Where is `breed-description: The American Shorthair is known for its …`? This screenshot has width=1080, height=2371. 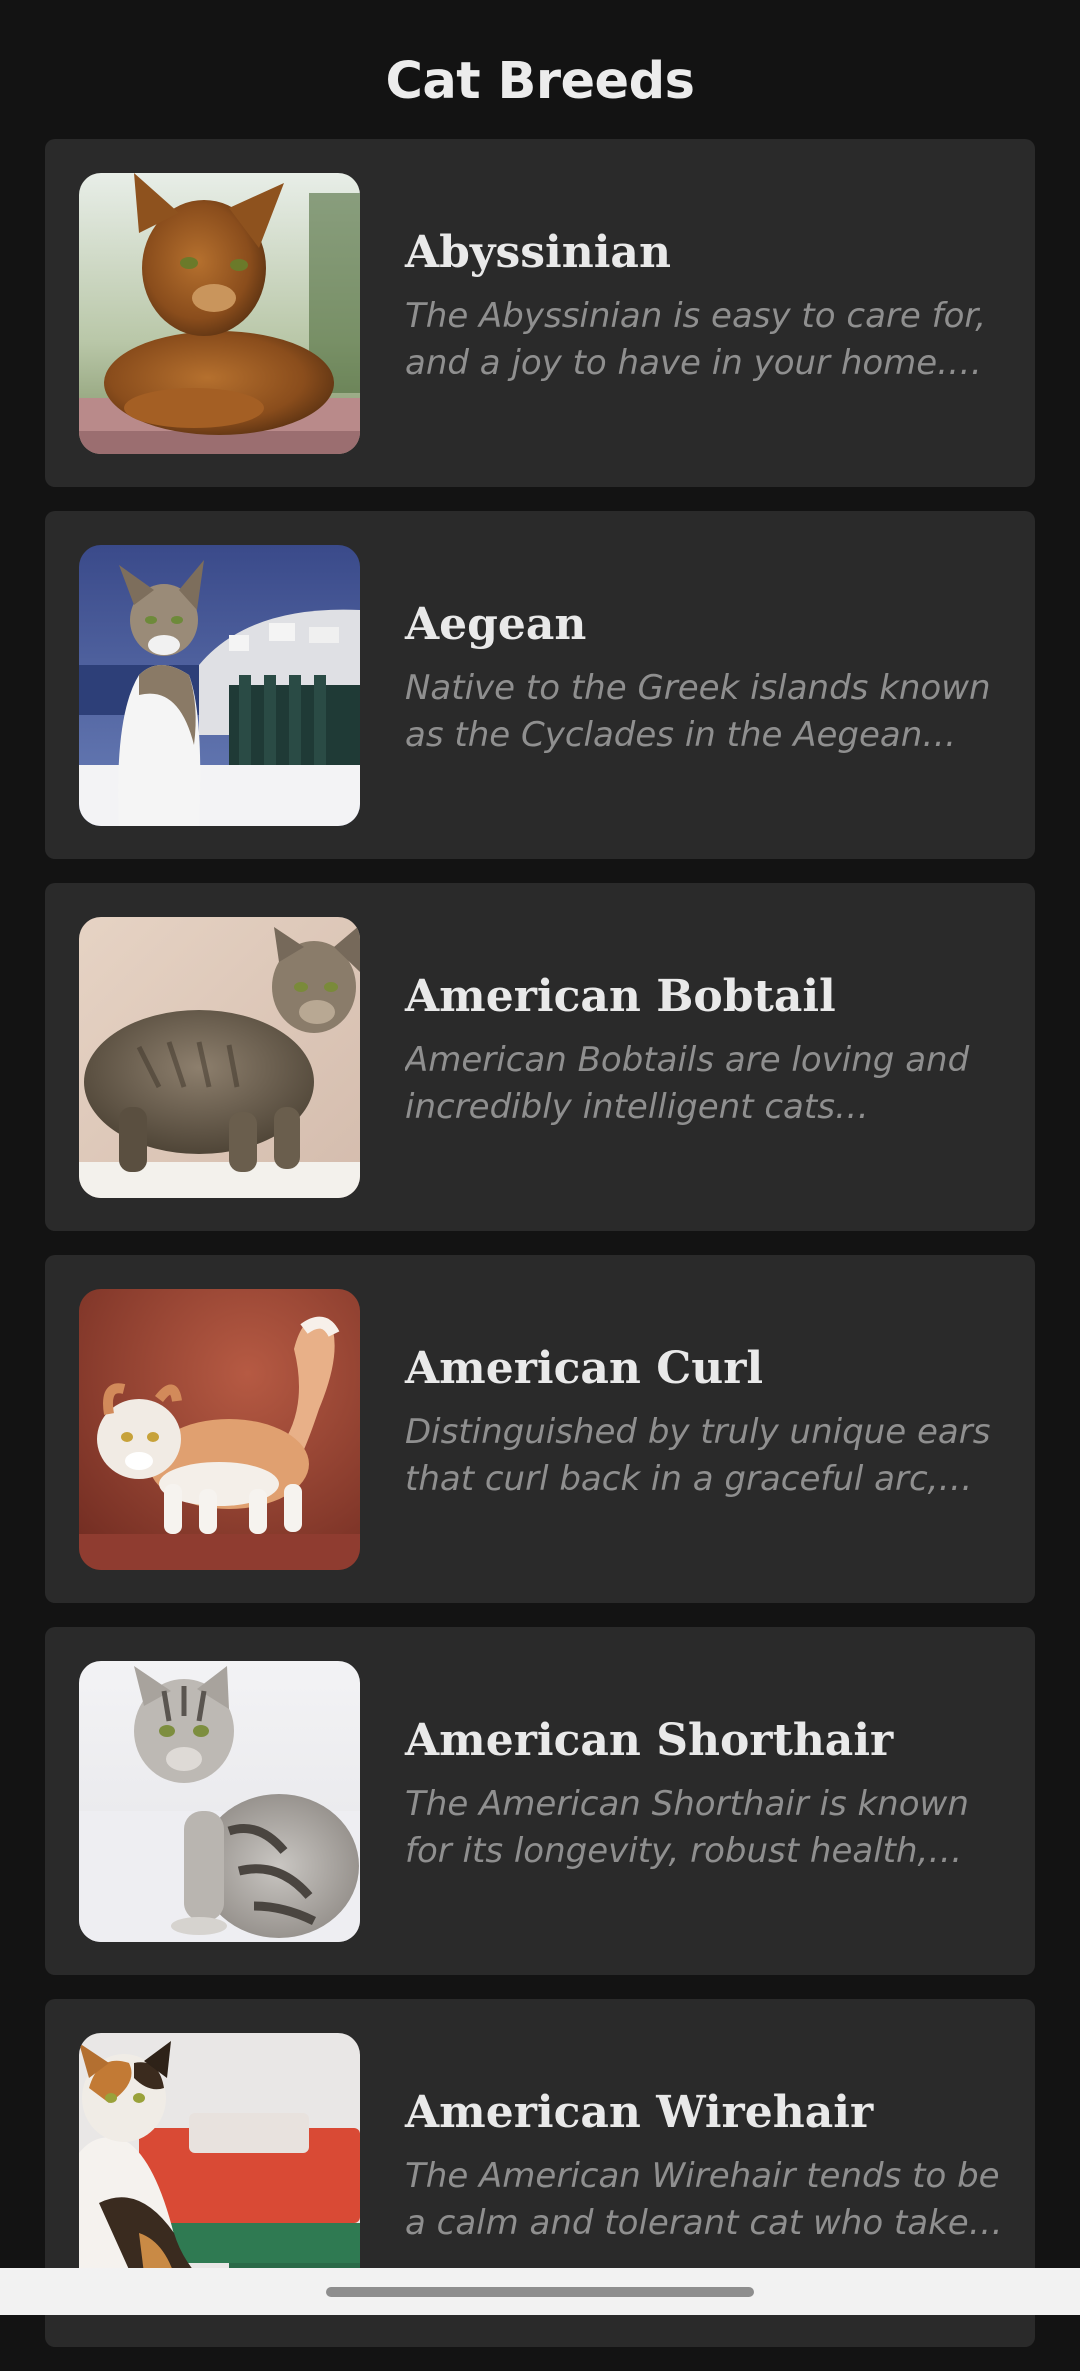
breed-description: The American Shorthair is known for its … is located at coordinates (687, 1827).